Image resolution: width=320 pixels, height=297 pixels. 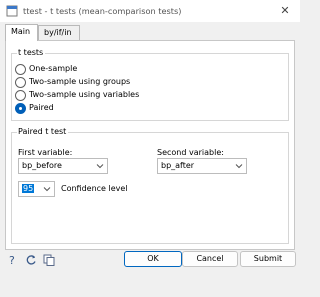 I want to click on radio-one-sample: One-sample, so click(x=112, y=70).